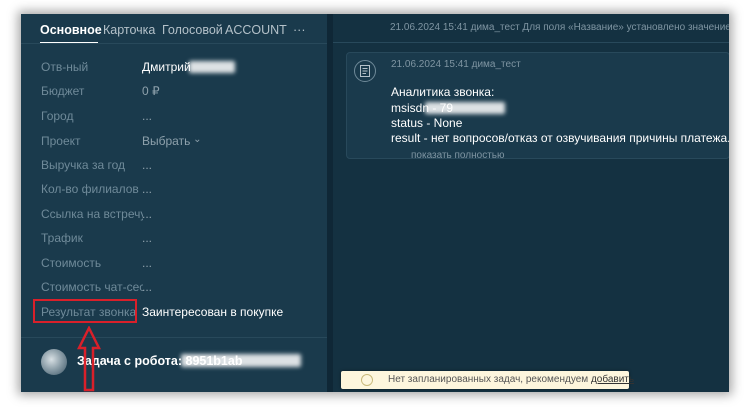  Describe the element at coordinates (129, 30) in the screenshot. I see `tab-card: Карточка` at that location.